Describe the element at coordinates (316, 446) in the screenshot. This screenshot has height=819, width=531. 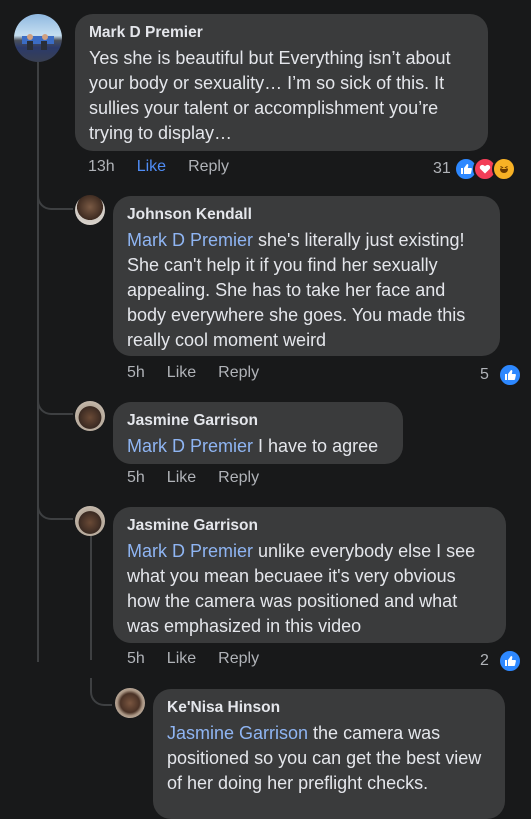
I see `comment-text-body: I have to agree` at that location.